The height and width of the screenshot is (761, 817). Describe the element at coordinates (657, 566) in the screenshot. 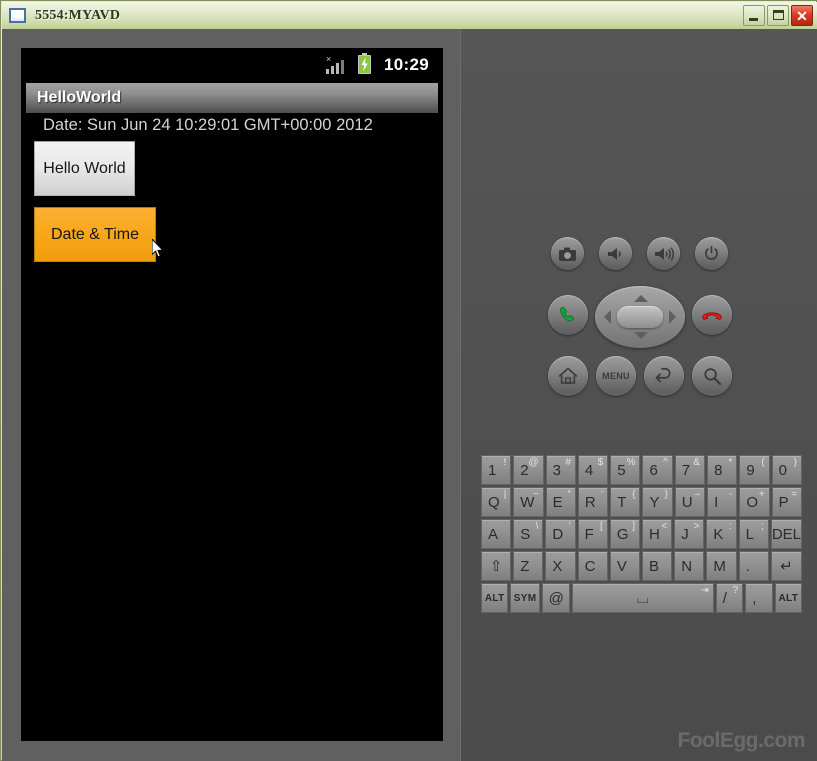

I see `key-b: B` at that location.